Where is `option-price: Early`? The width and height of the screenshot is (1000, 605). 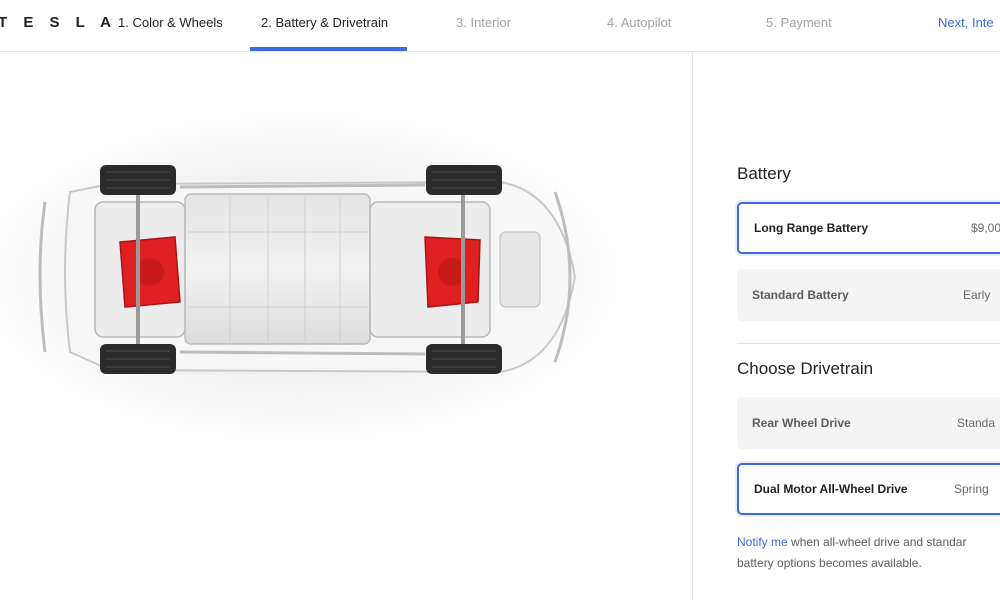
option-price: Early is located at coordinates (977, 295).